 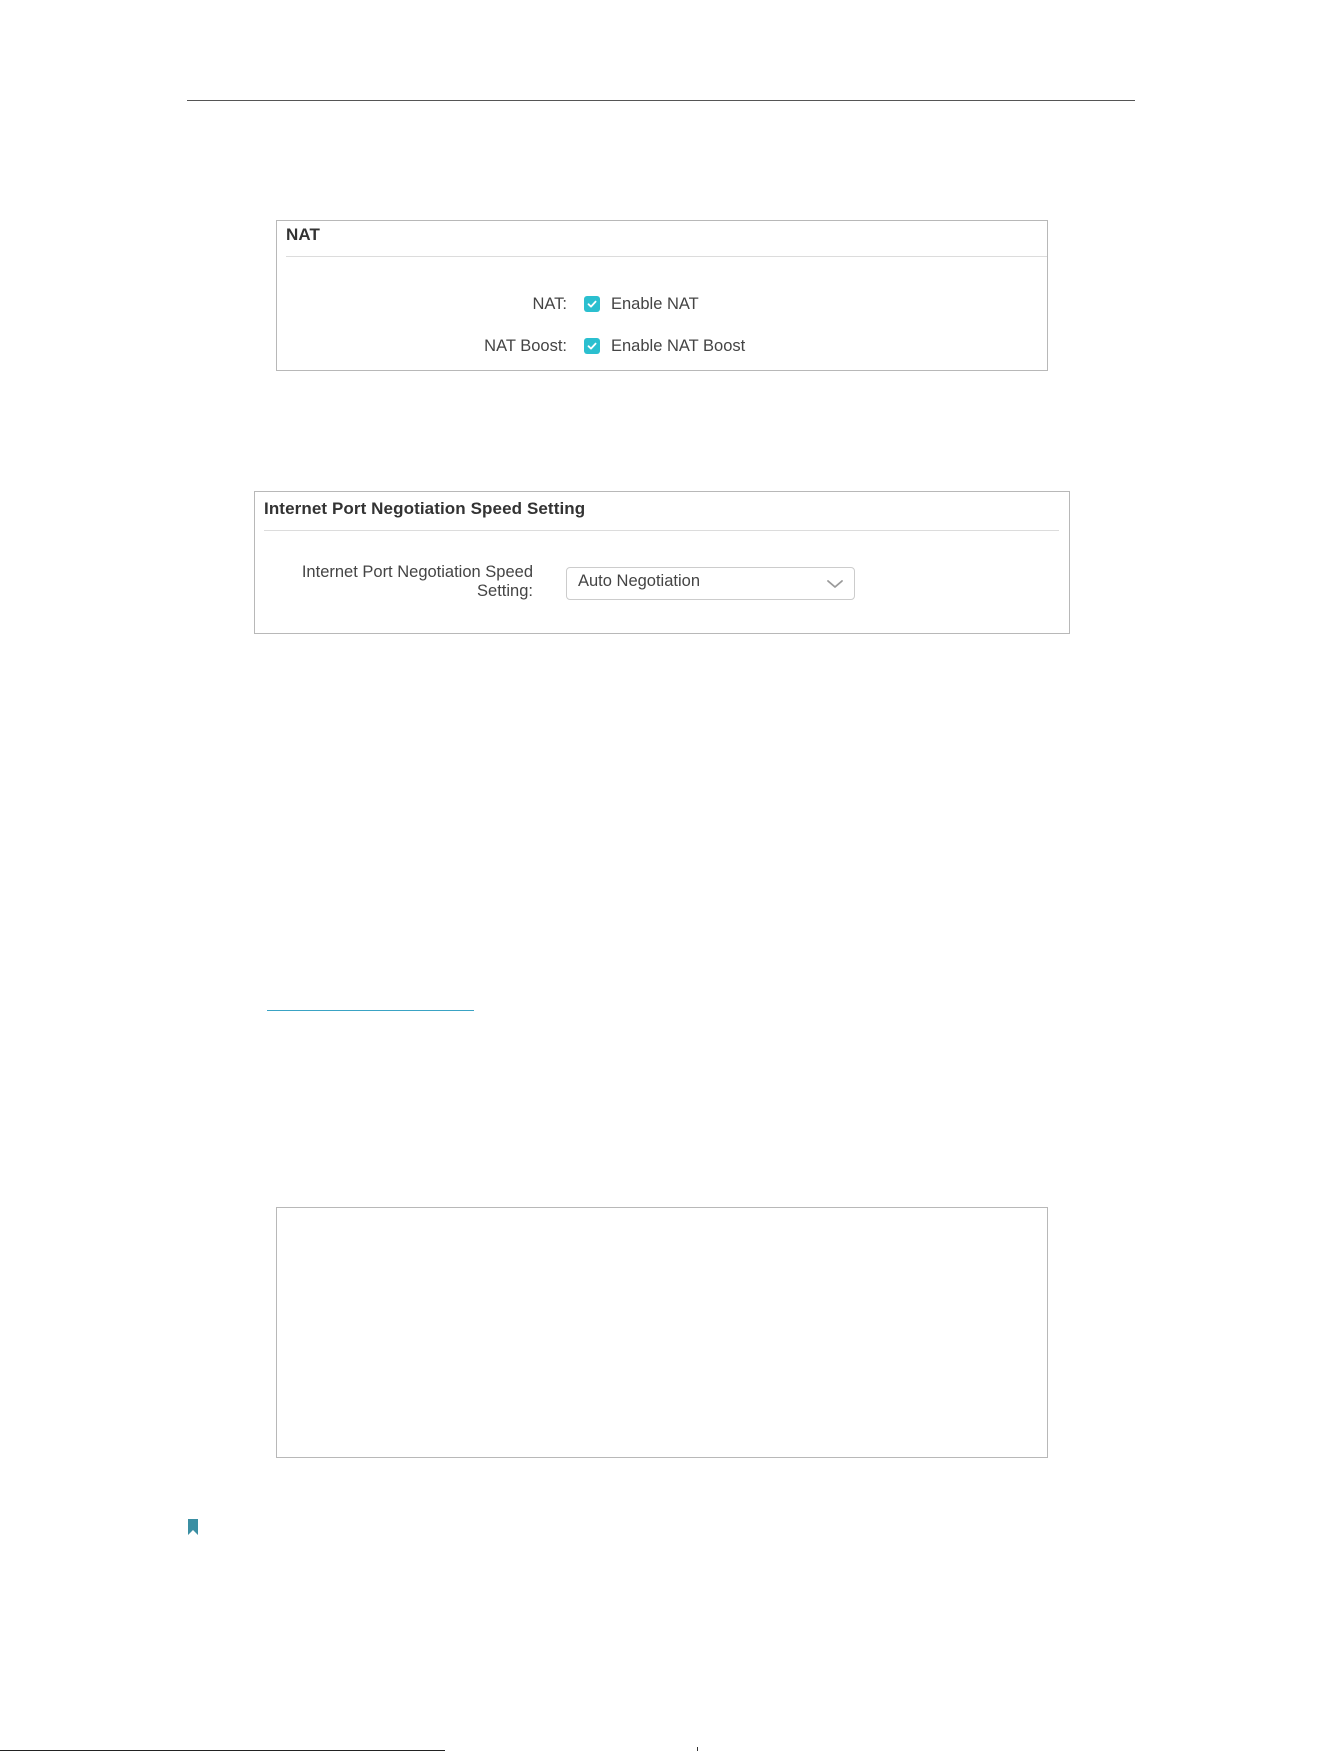 What do you see at coordinates (193, 1527) in the screenshot?
I see `bookmark-icon` at bounding box center [193, 1527].